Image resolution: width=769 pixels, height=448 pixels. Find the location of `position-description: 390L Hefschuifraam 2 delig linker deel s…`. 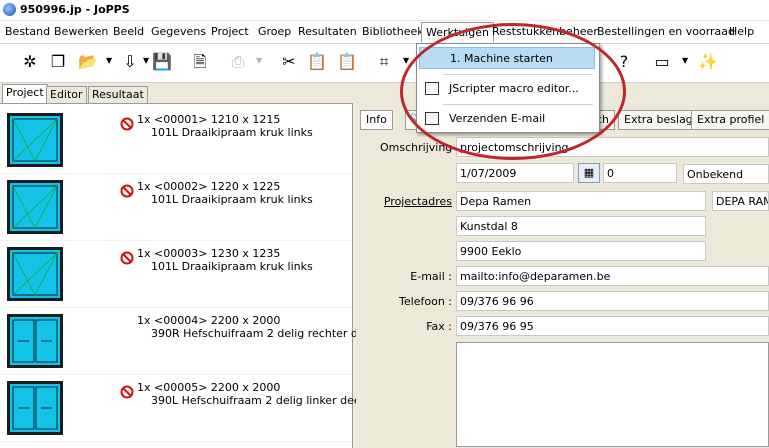

position-description: 390L Hefschuifraam 2 delig linker deel s… is located at coordinates (268, 400).